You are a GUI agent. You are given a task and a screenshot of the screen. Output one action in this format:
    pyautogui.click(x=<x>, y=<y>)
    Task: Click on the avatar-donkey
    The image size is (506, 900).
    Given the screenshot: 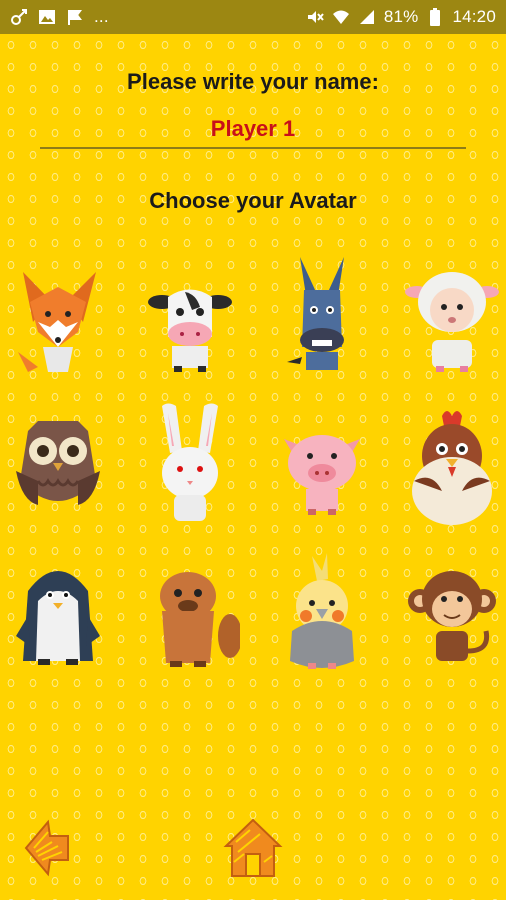 What is the action you would take?
    pyautogui.click(x=322, y=317)
    